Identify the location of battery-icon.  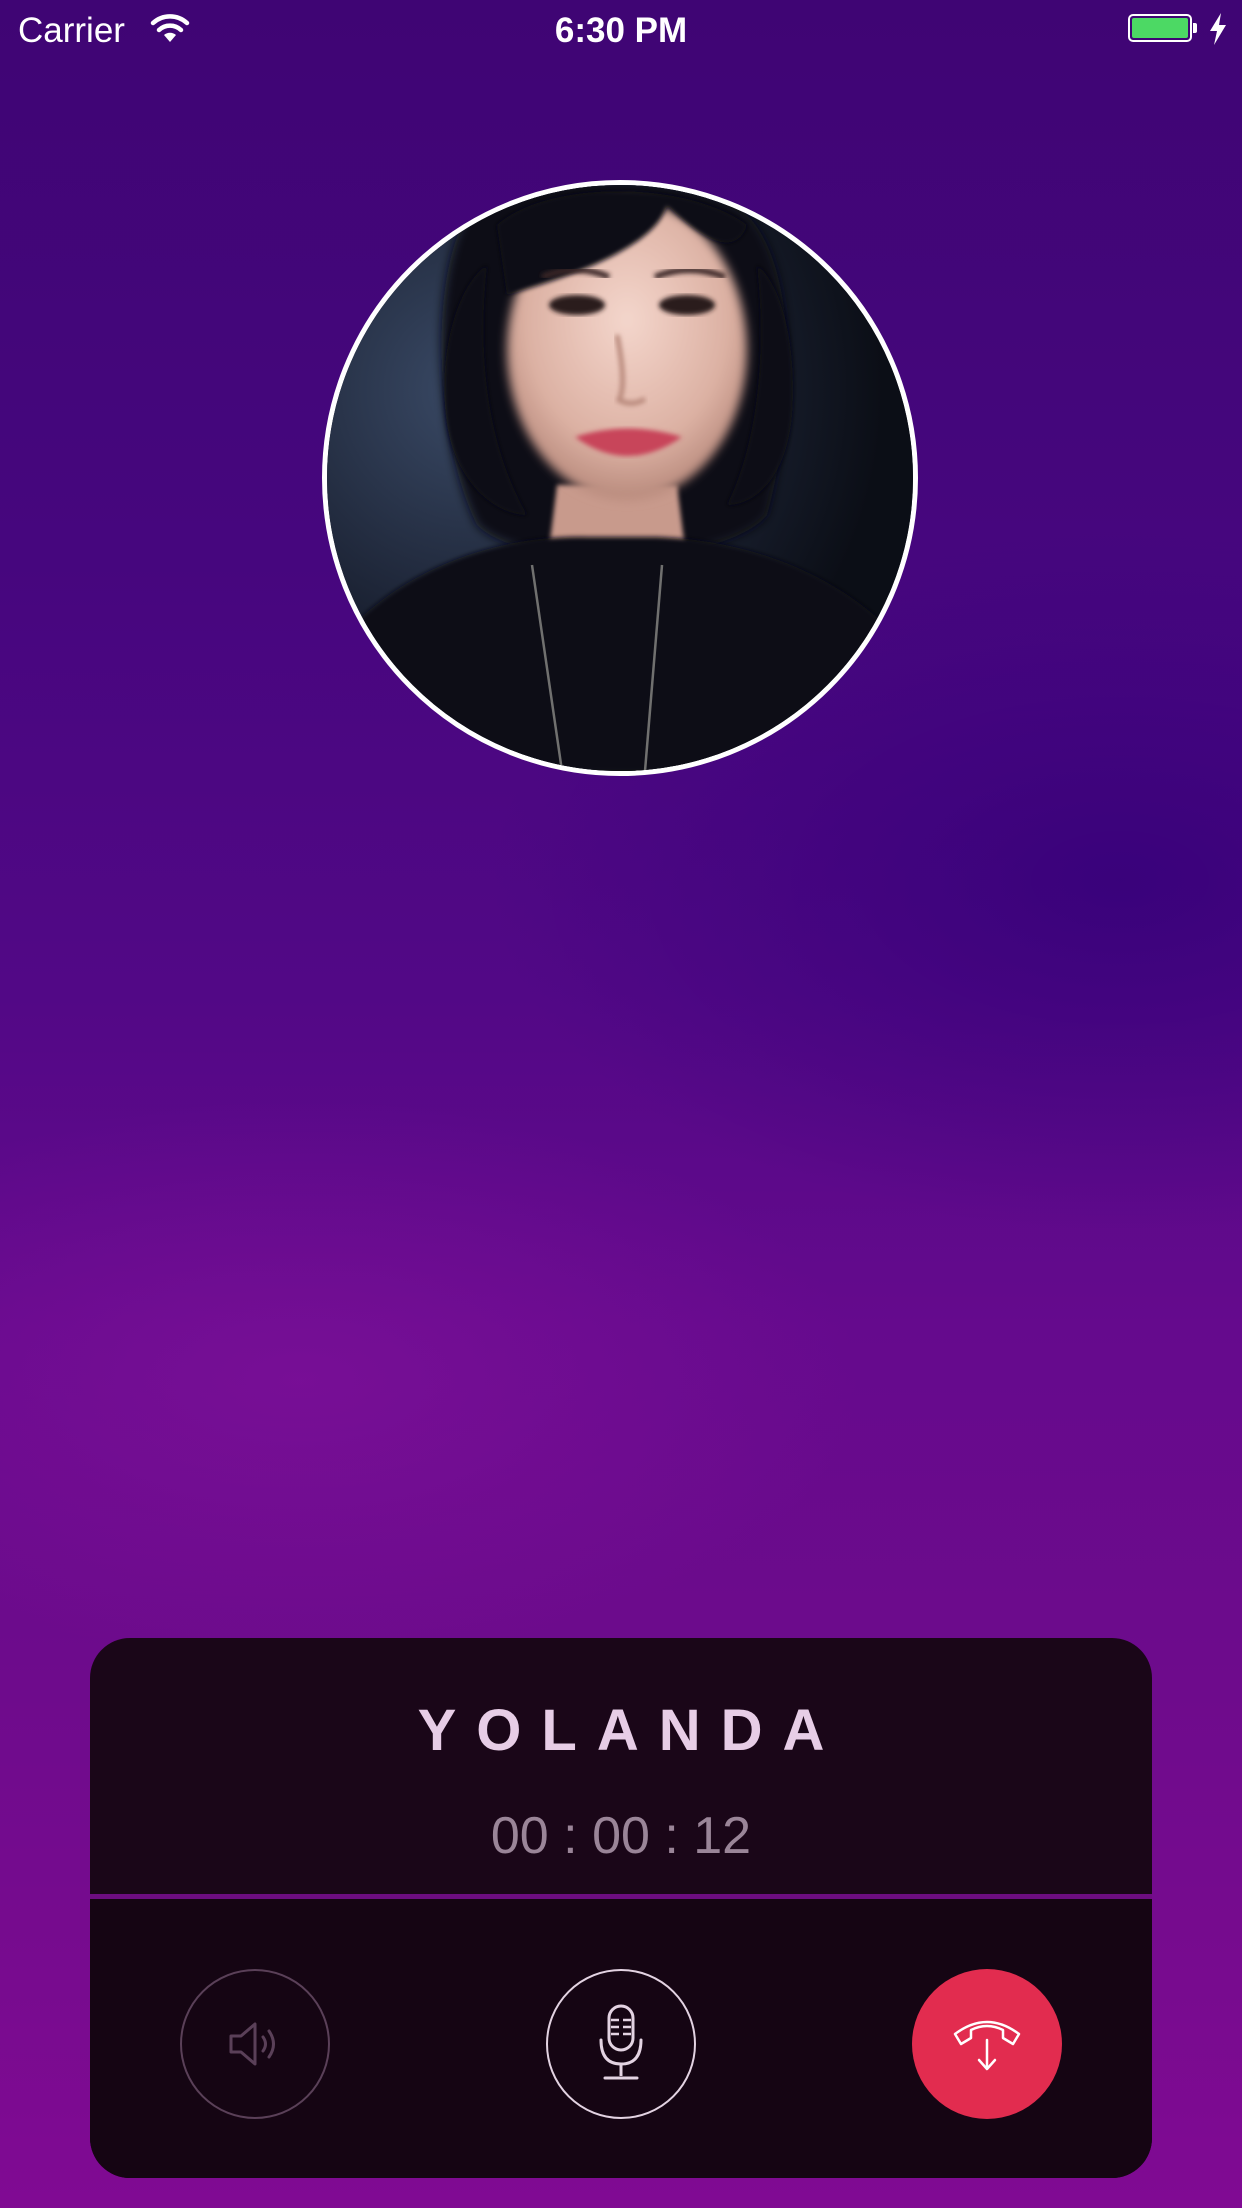
(1163, 29).